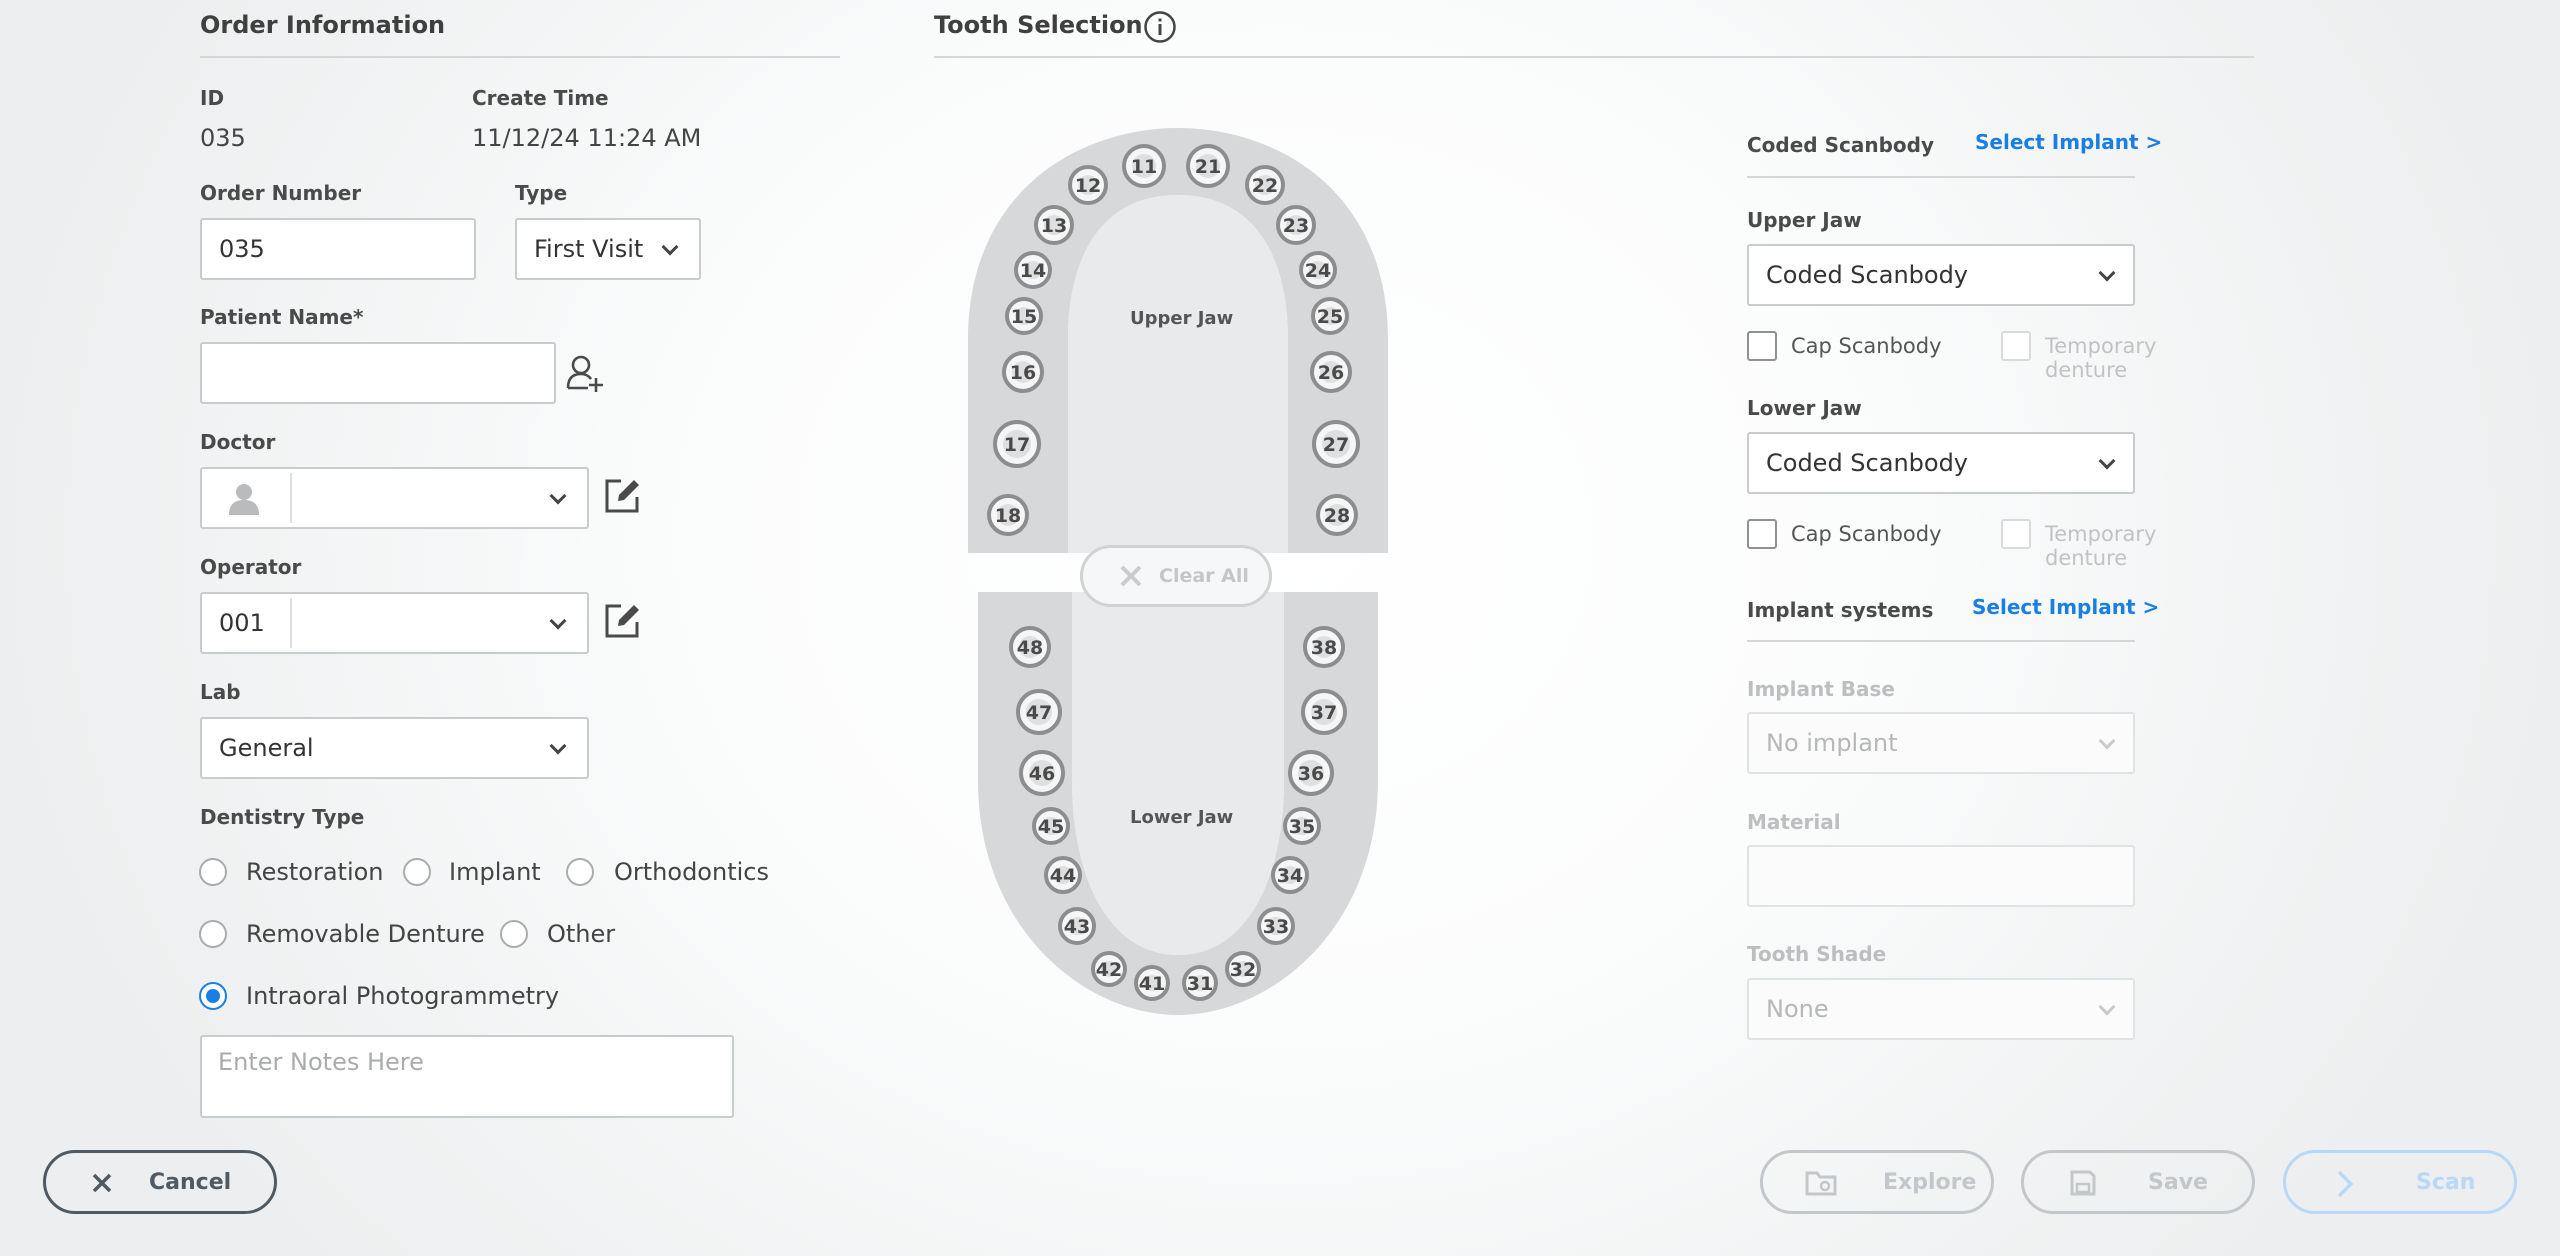 Image resolution: width=2560 pixels, height=1256 pixels. Describe the element at coordinates (570, 935) in the screenshot. I see `radio-other: Other` at that location.